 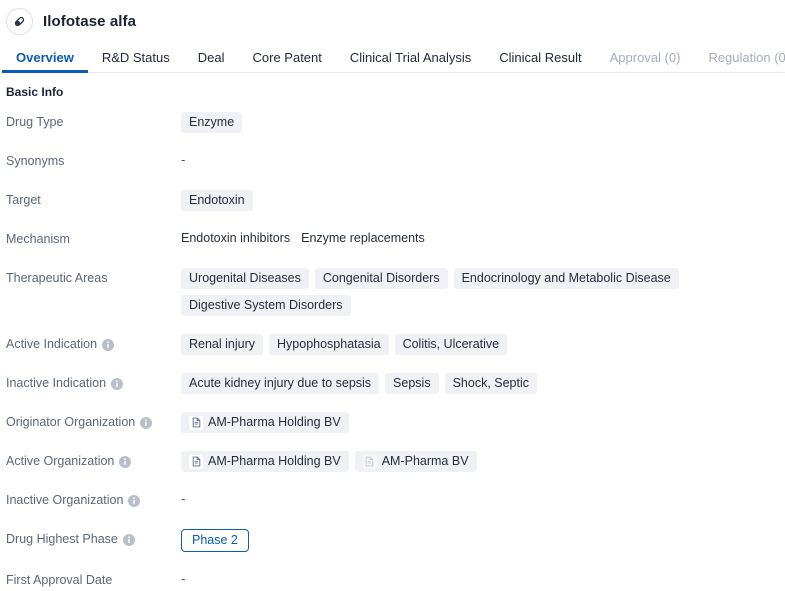 I want to click on field-row-synonyms: Synonyms -, so click(x=392, y=161).